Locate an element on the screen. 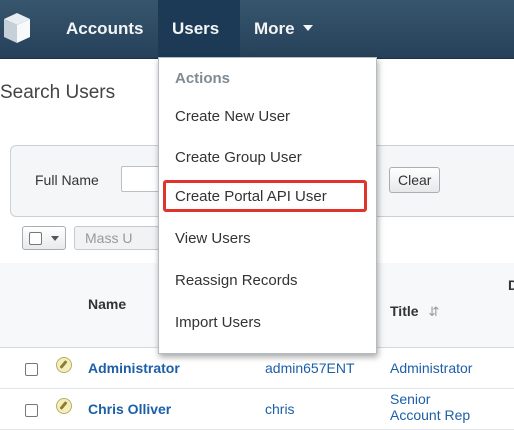 The height and width of the screenshot is (430, 514). select-all-checkbox is located at coordinates (35, 238).